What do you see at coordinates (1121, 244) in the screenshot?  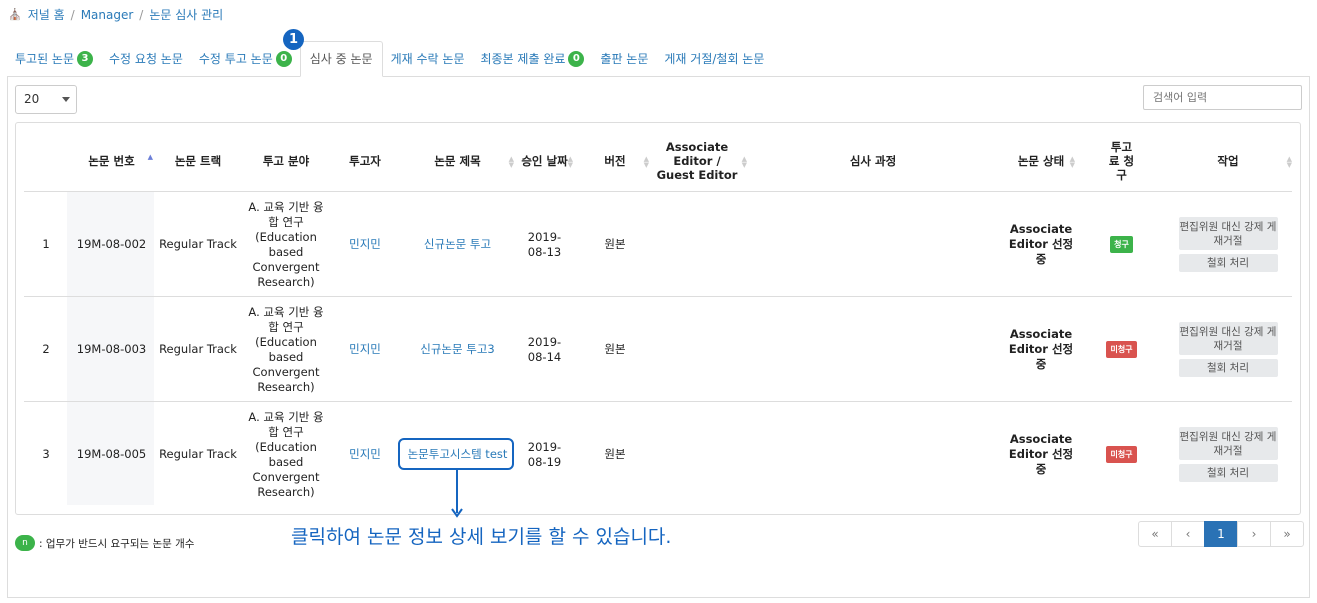 I see `fee-badge: 청구` at bounding box center [1121, 244].